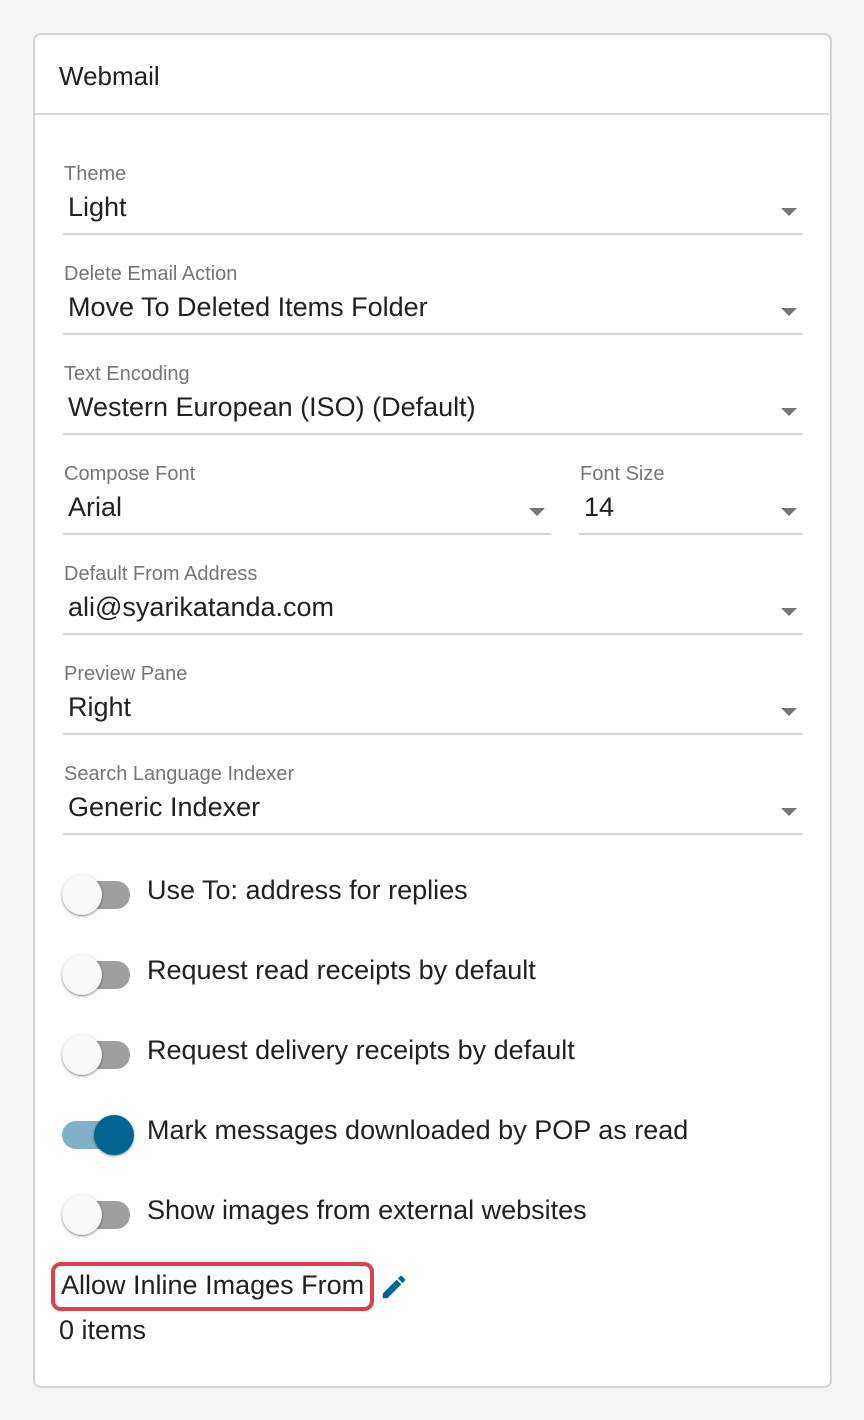  I want to click on toggle-row-delivery-receipts: Request delivery receipts by default, so click(429, 1051).